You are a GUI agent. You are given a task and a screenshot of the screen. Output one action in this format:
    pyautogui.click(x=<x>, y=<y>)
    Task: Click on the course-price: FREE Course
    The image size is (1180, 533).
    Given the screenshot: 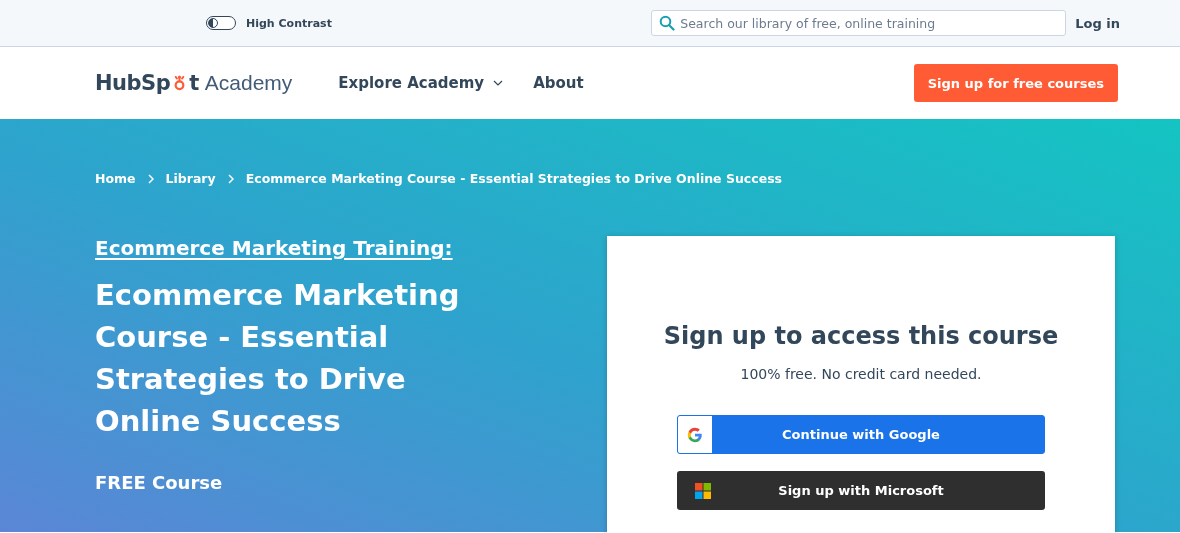 What is the action you would take?
    pyautogui.click(x=159, y=482)
    